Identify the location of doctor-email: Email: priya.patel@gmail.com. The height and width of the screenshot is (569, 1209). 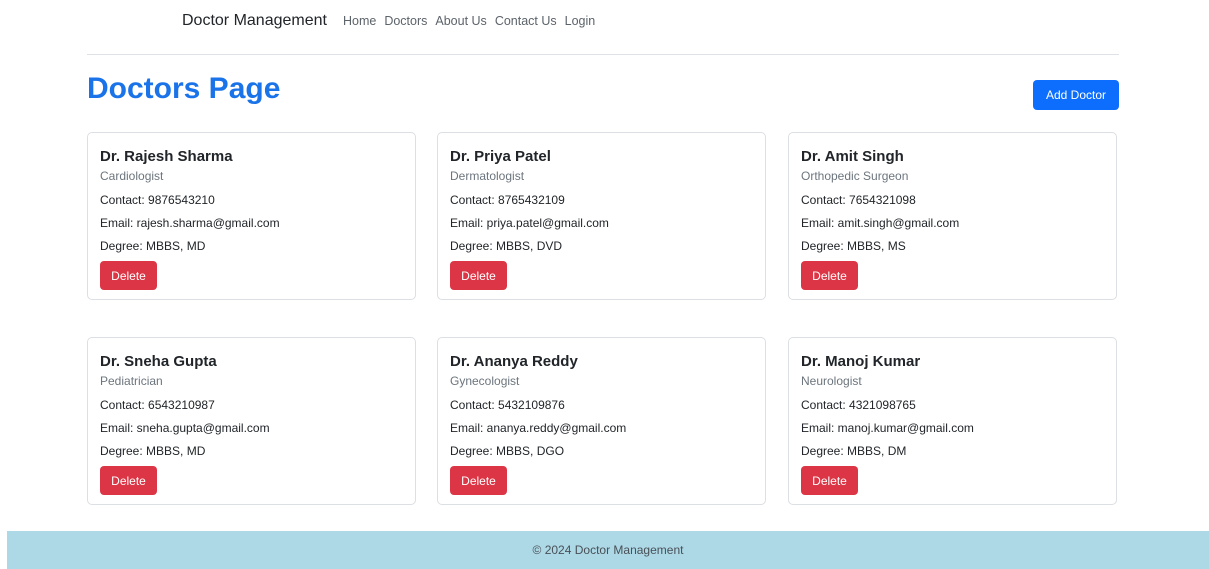
(529, 223).